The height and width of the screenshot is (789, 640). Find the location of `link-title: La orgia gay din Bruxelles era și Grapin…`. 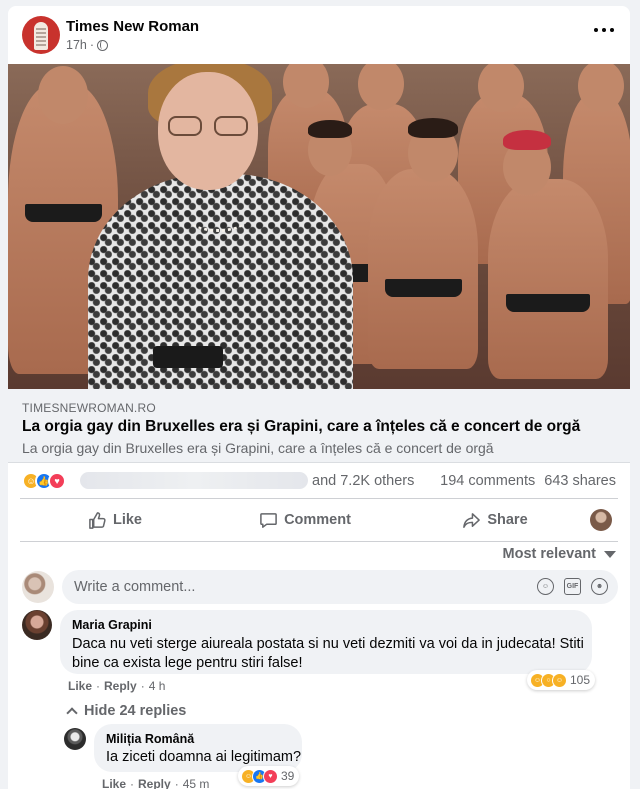

link-title: La orgia gay din Bruxelles era și Grapin… is located at coordinates (301, 427).